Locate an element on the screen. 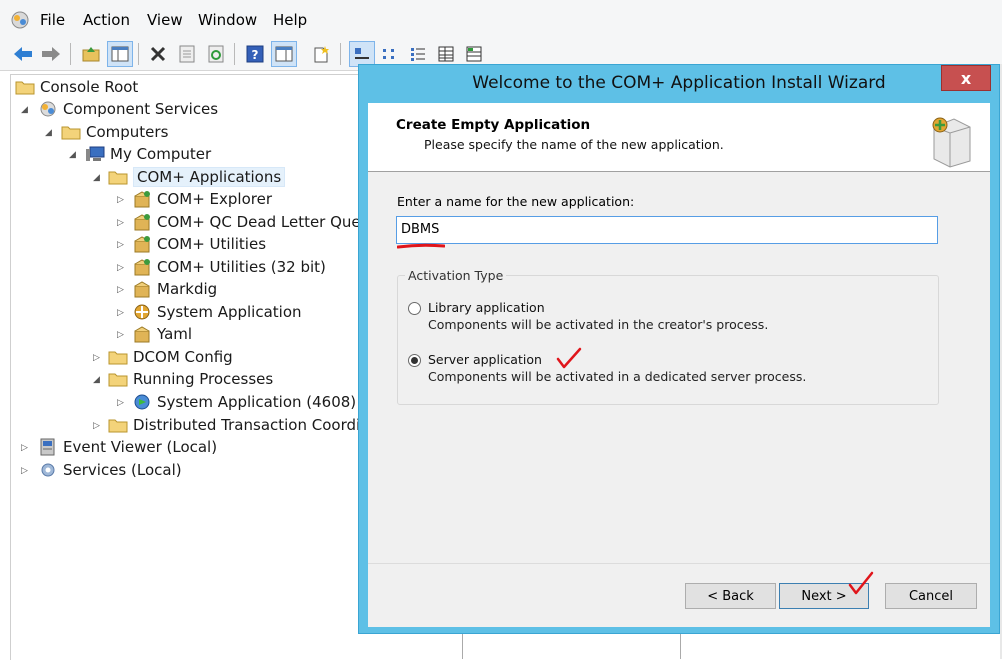 This screenshot has width=1002, height=660. properties-icon is located at coordinates (187, 54).